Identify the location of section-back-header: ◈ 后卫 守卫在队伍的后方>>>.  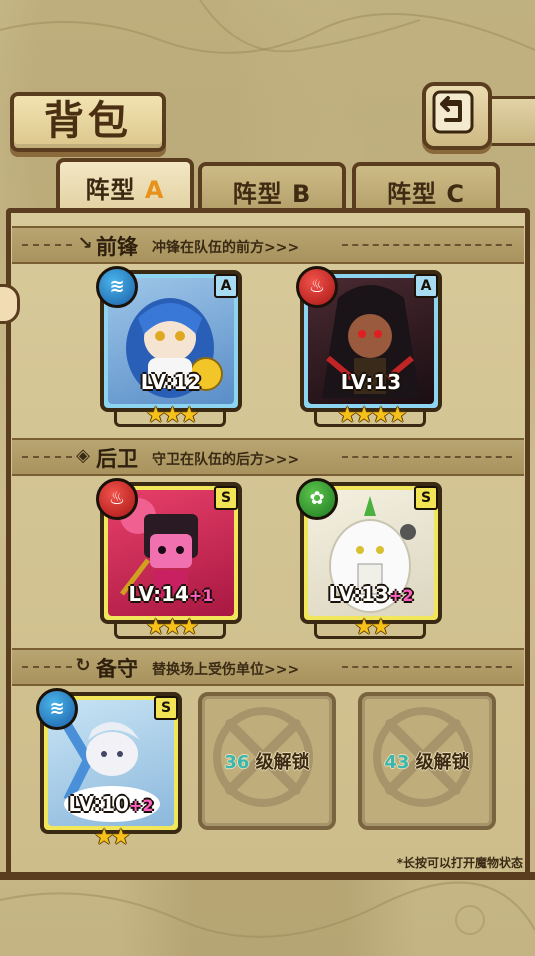
(268, 457).